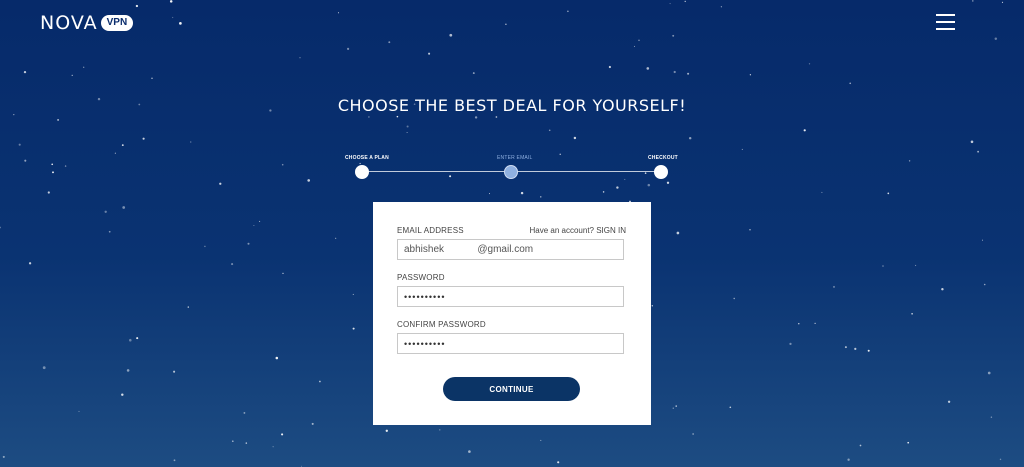 This screenshot has width=1024, height=467. What do you see at coordinates (430, 230) in the screenshot?
I see `email-label: EMAIL ADDRESS` at bounding box center [430, 230].